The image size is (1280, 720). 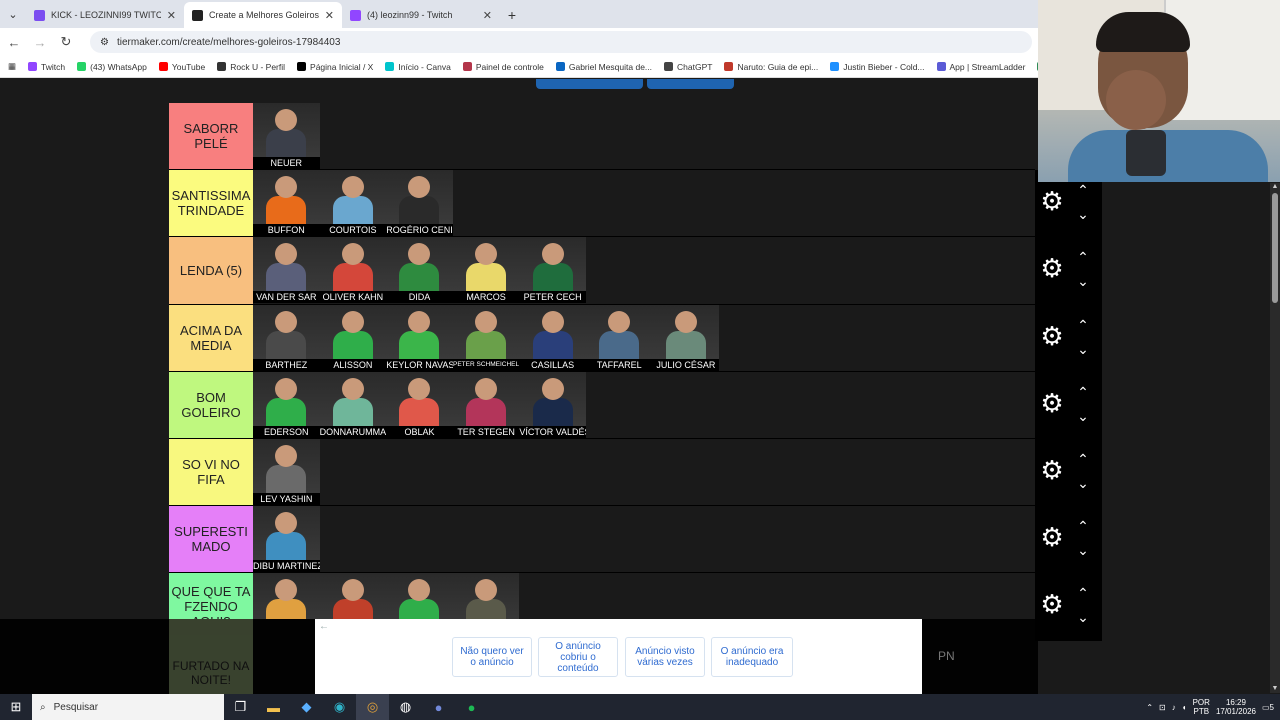 What do you see at coordinates (286, 337) in the screenshot?
I see `player-card: BARTHEZ` at bounding box center [286, 337].